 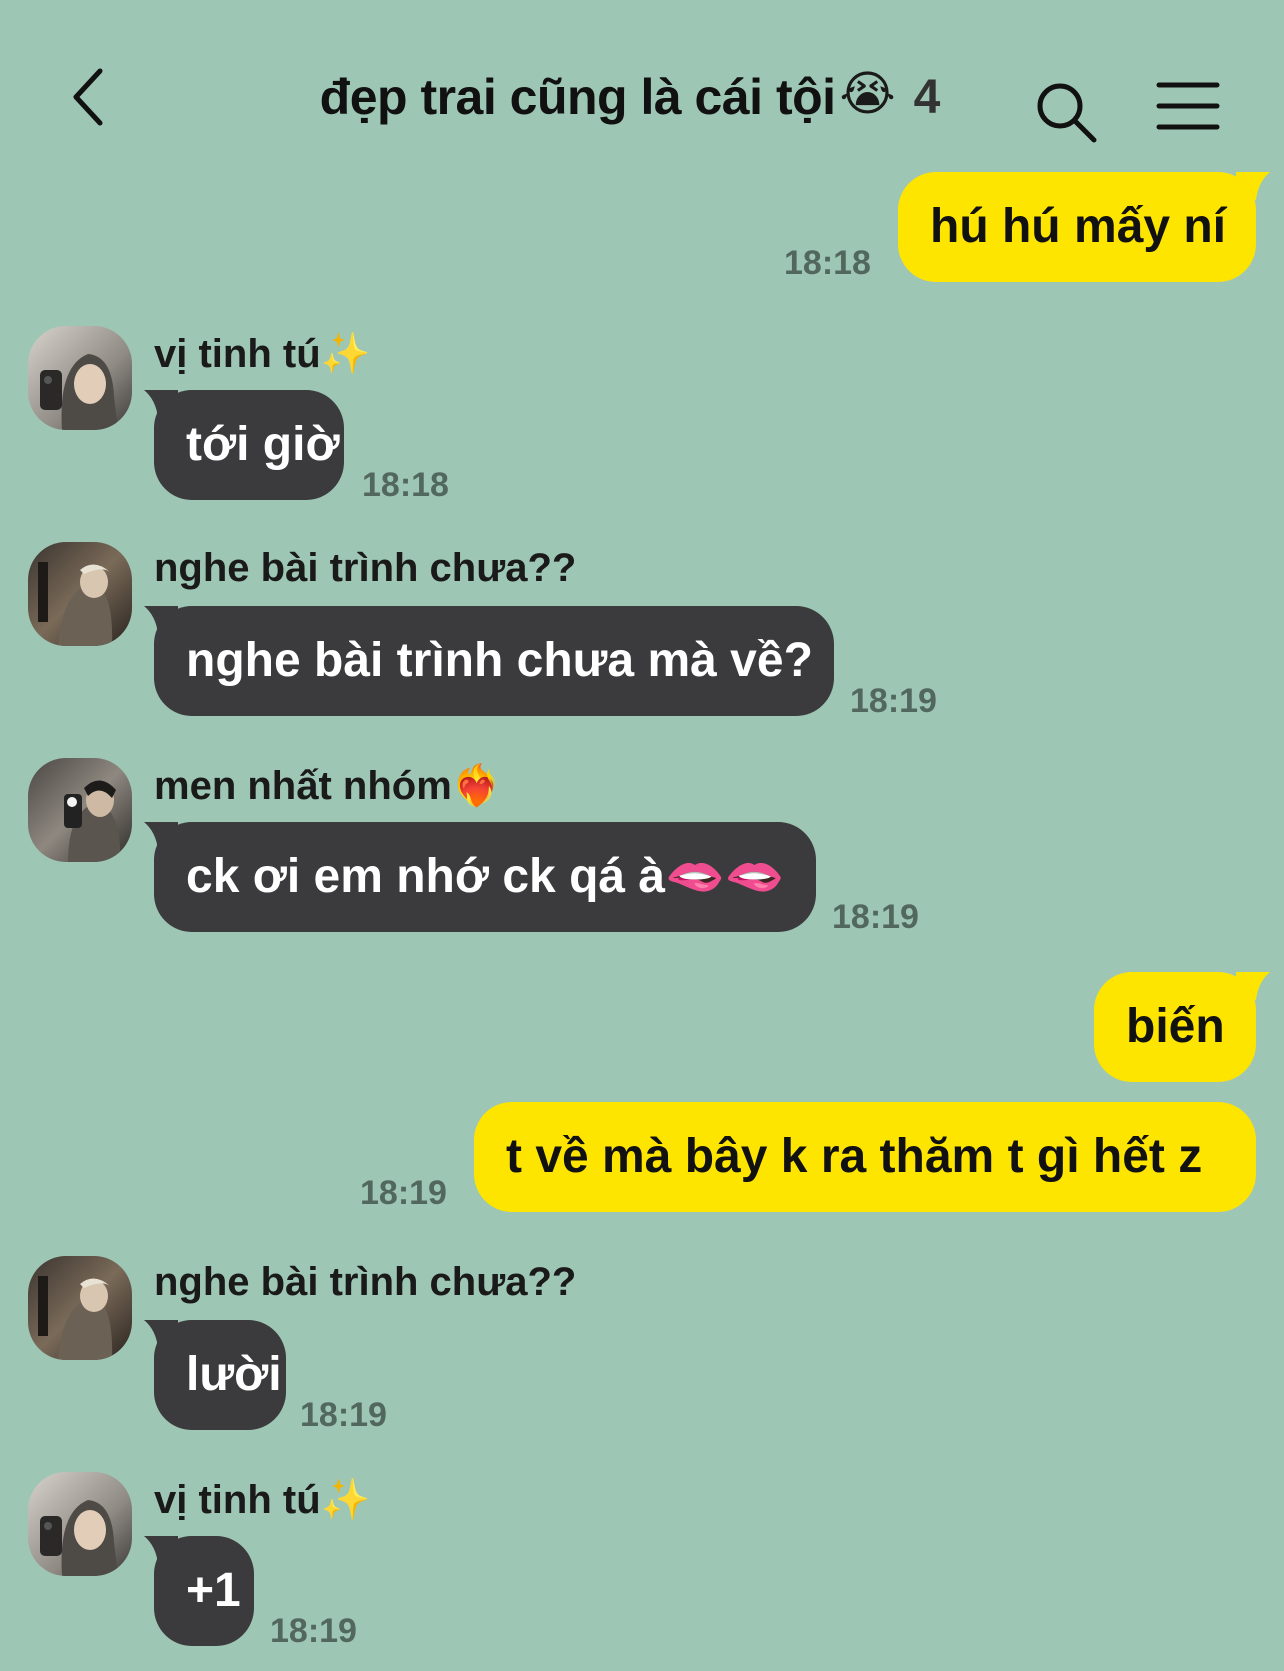 What do you see at coordinates (249, 445) in the screenshot?
I see `message-bubble: tới giờ` at bounding box center [249, 445].